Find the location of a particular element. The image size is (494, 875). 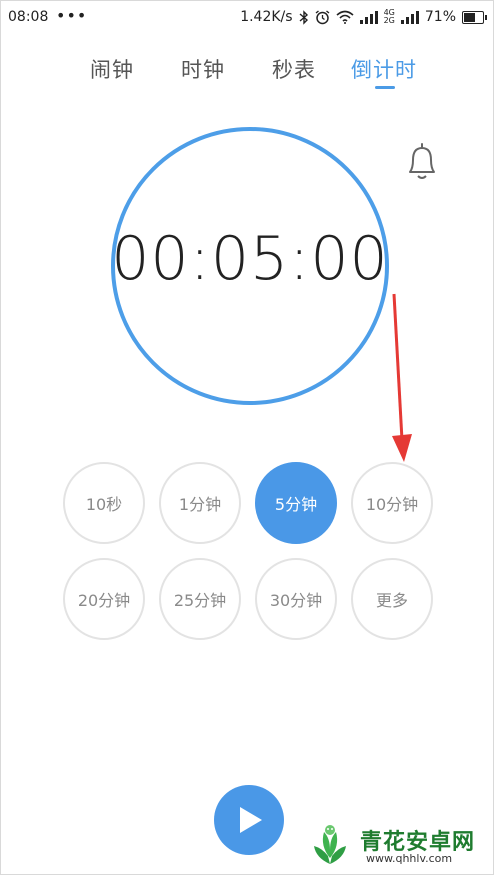

preset-10s: 10秒 is located at coordinates (104, 503).